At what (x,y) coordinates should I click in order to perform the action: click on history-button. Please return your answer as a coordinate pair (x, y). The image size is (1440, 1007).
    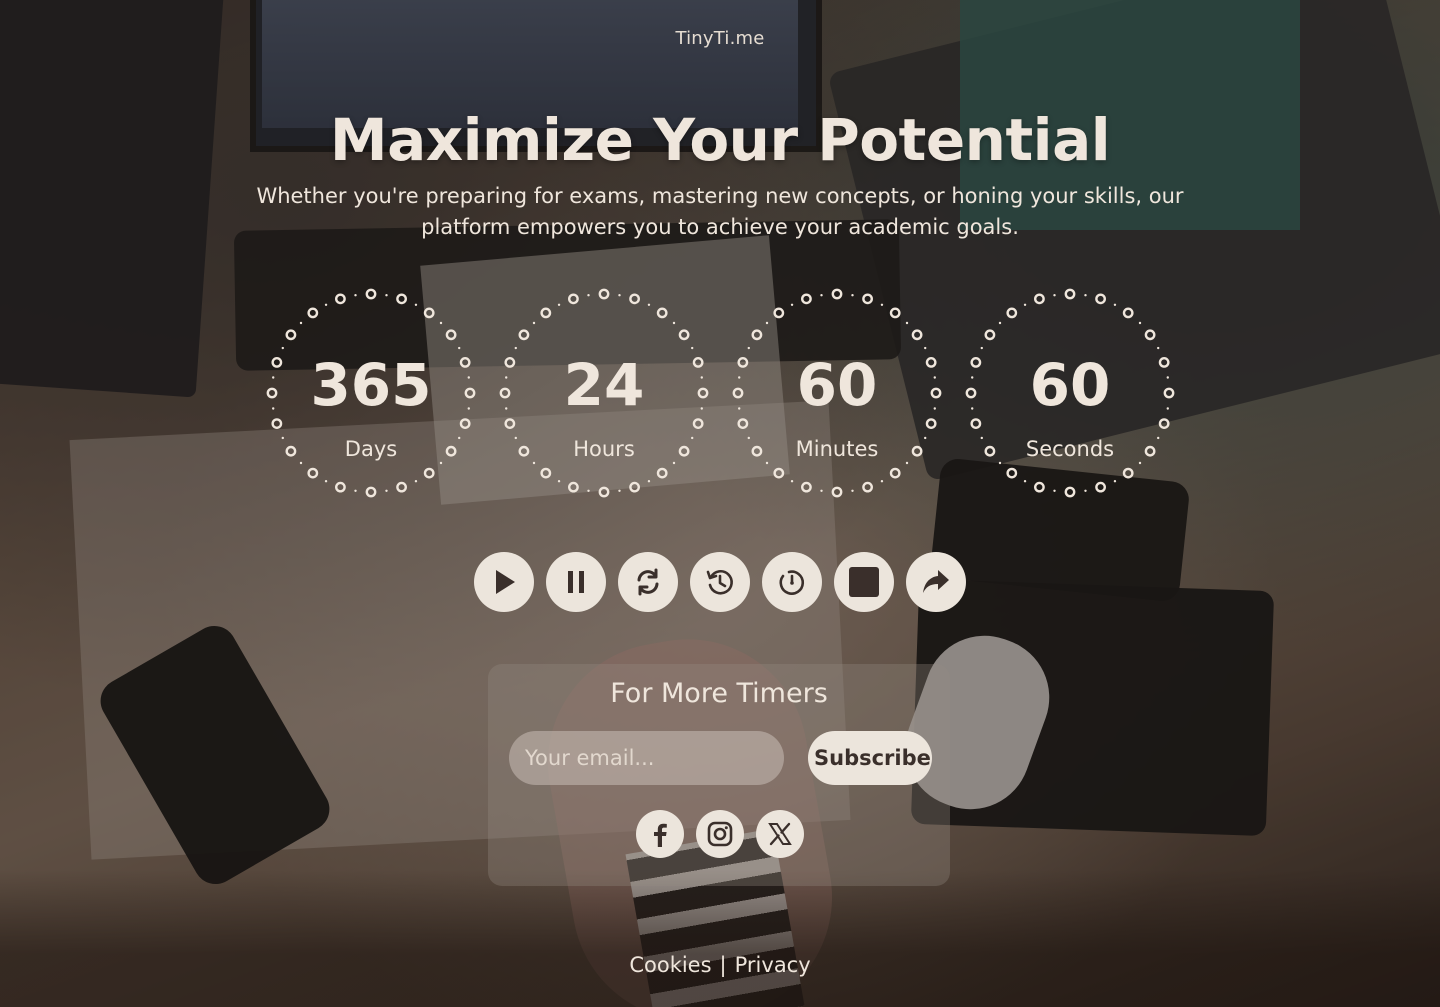
    Looking at the image, I should click on (720, 582).